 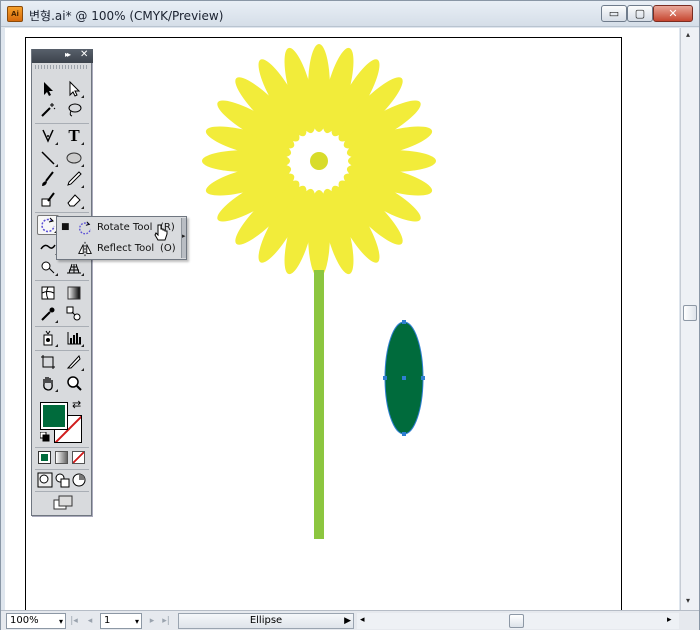 What do you see at coordinates (74, 267) in the screenshot?
I see `perspective-grid-tool` at bounding box center [74, 267].